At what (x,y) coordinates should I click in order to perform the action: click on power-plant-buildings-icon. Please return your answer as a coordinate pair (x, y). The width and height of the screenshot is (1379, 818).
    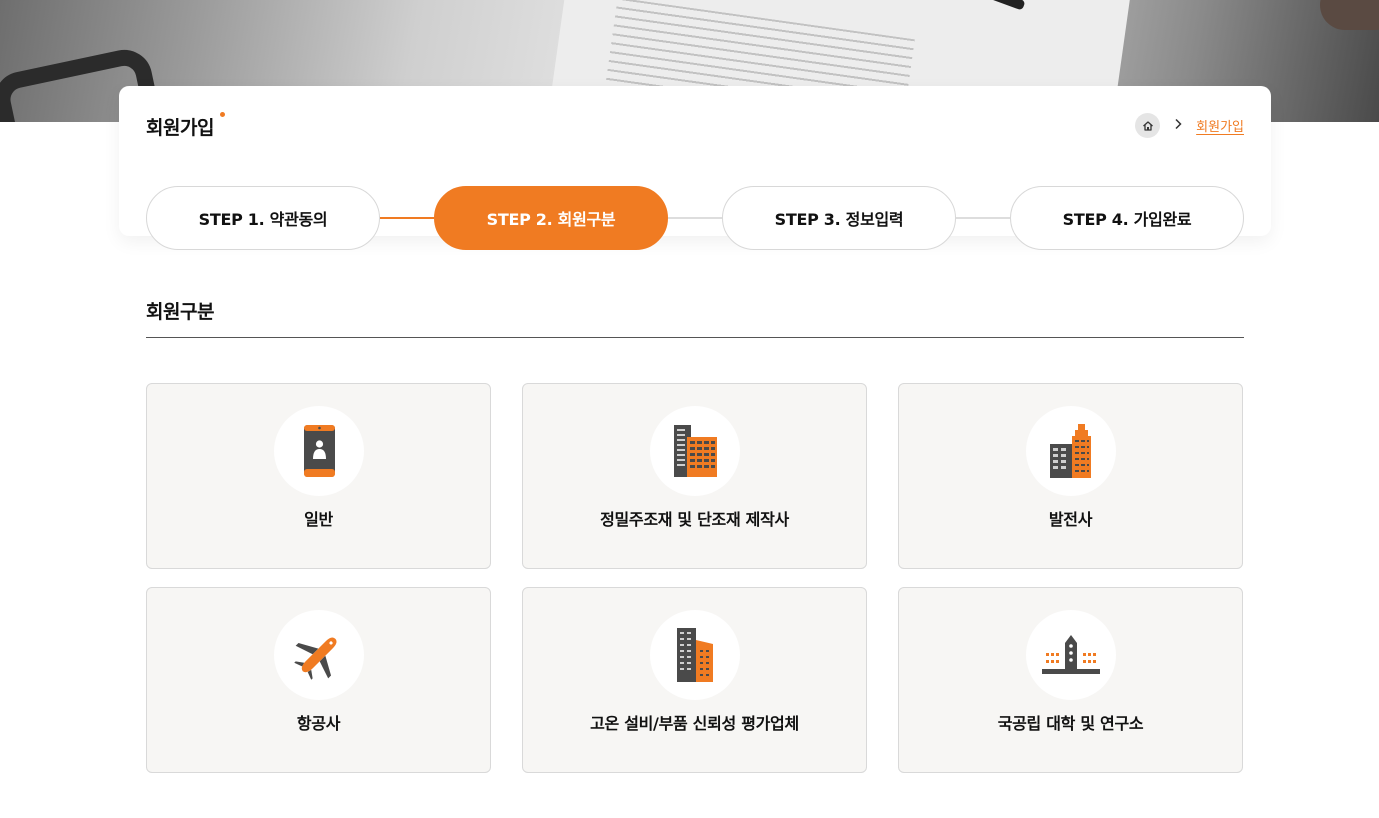
    Looking at the image, I should click on (1070, 451).